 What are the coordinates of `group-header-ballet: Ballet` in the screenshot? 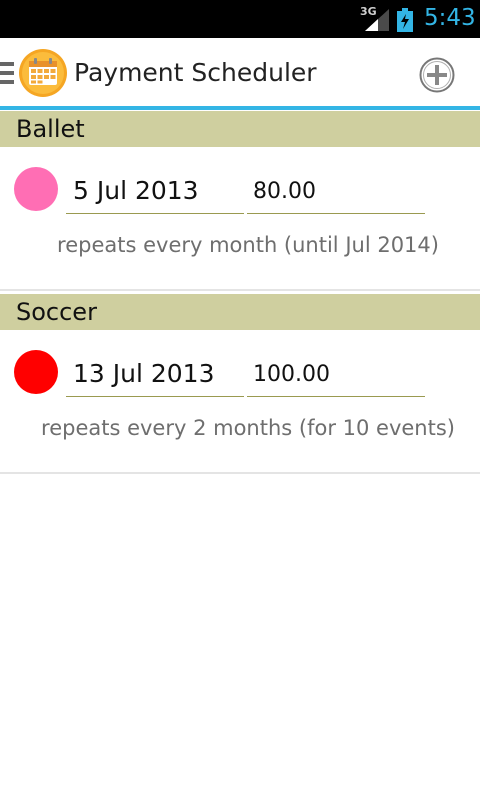 It's located at (240, 129).